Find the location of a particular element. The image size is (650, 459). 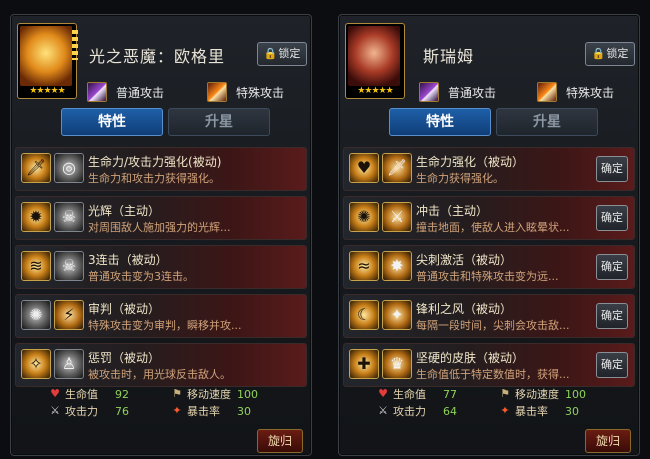

tab-bar: 特性 升星 is located at coordinates (168, 122).